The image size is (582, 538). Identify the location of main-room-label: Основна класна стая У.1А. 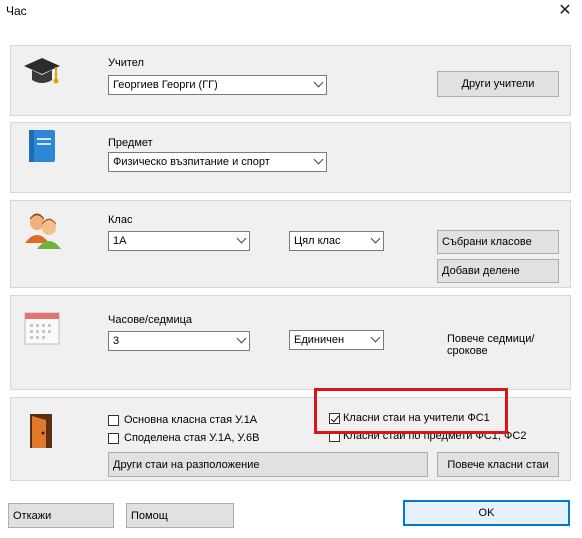
(191, 420).